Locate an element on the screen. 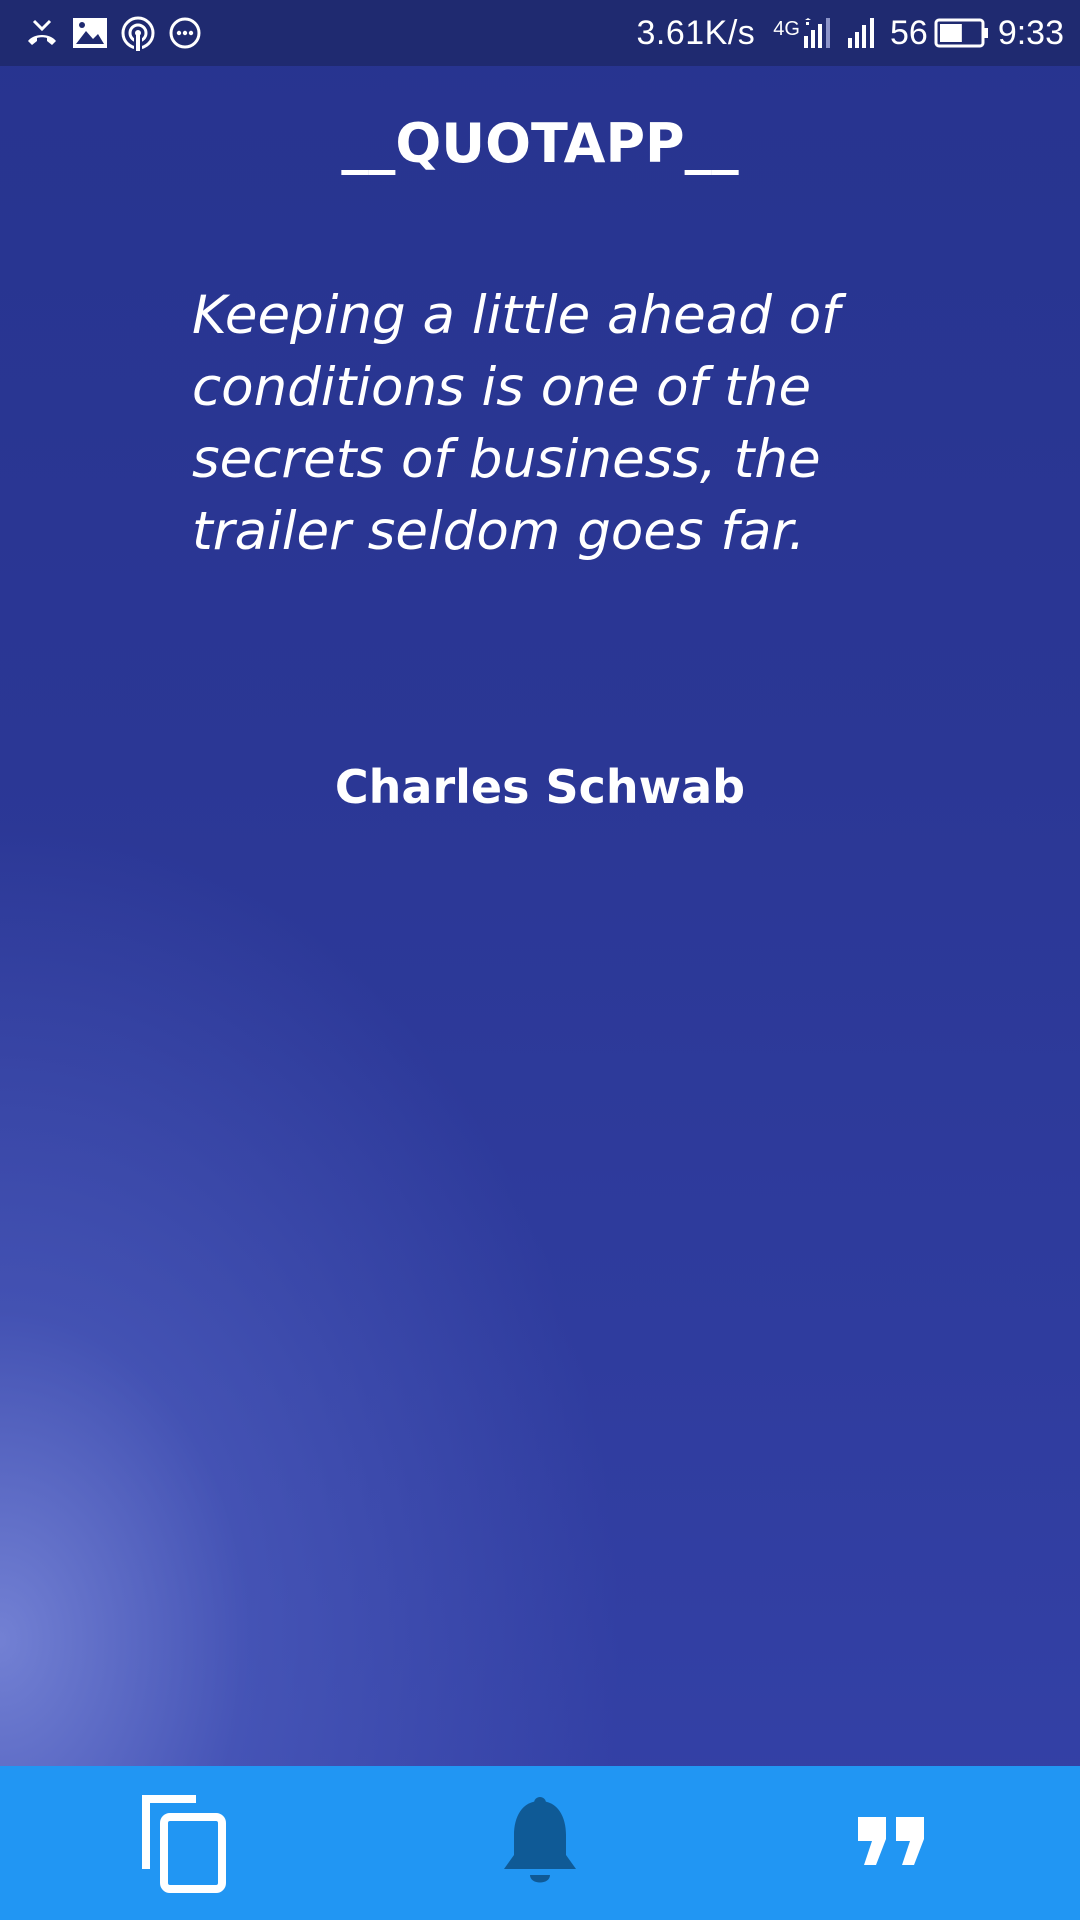 Image resolution: width=1080 pixels, height=1920 pixels. image-icon is located at coordinates (90, 33).